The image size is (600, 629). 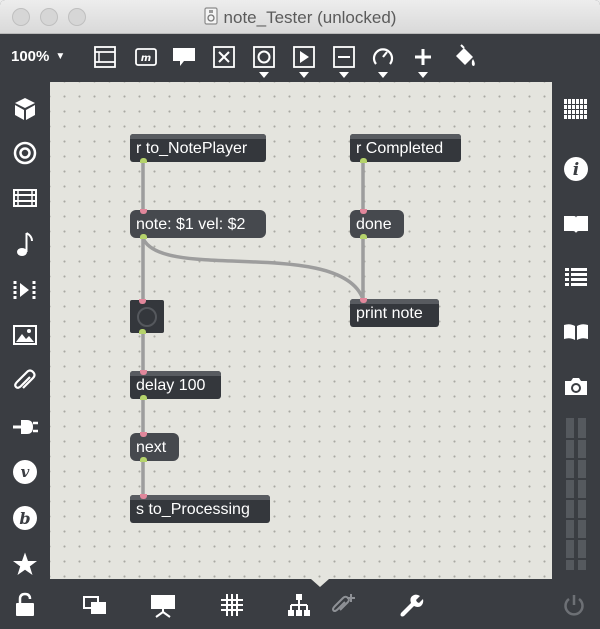 I want to click on done-message-box: done, so click(x=377, y=224).